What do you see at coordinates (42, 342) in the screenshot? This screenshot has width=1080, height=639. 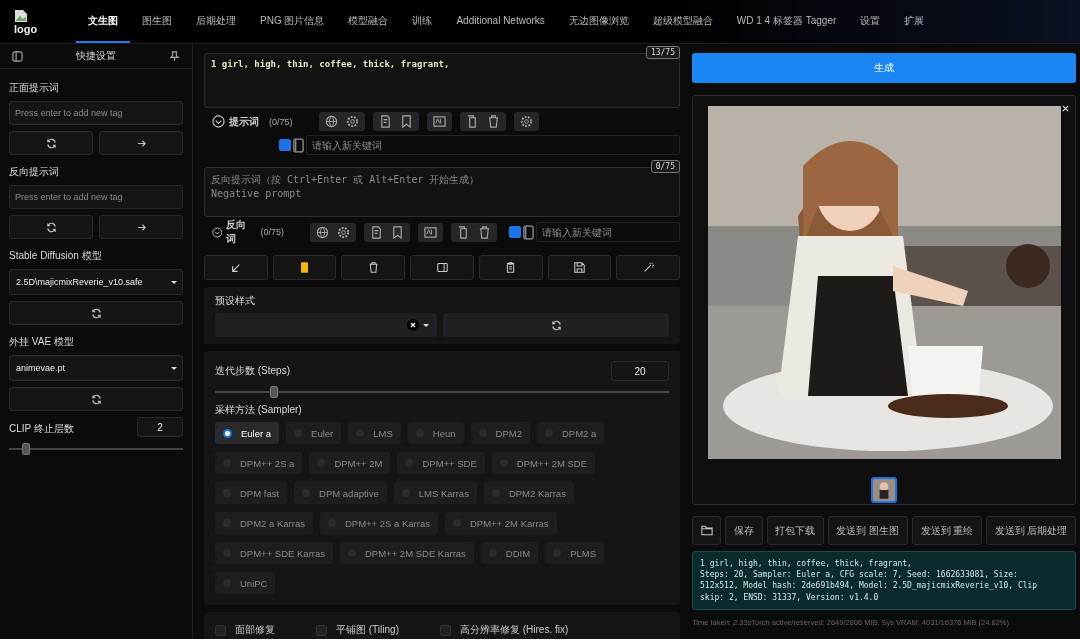 I see `field-label: 外挂 VAE 模型` at bounding box center [42, 342].